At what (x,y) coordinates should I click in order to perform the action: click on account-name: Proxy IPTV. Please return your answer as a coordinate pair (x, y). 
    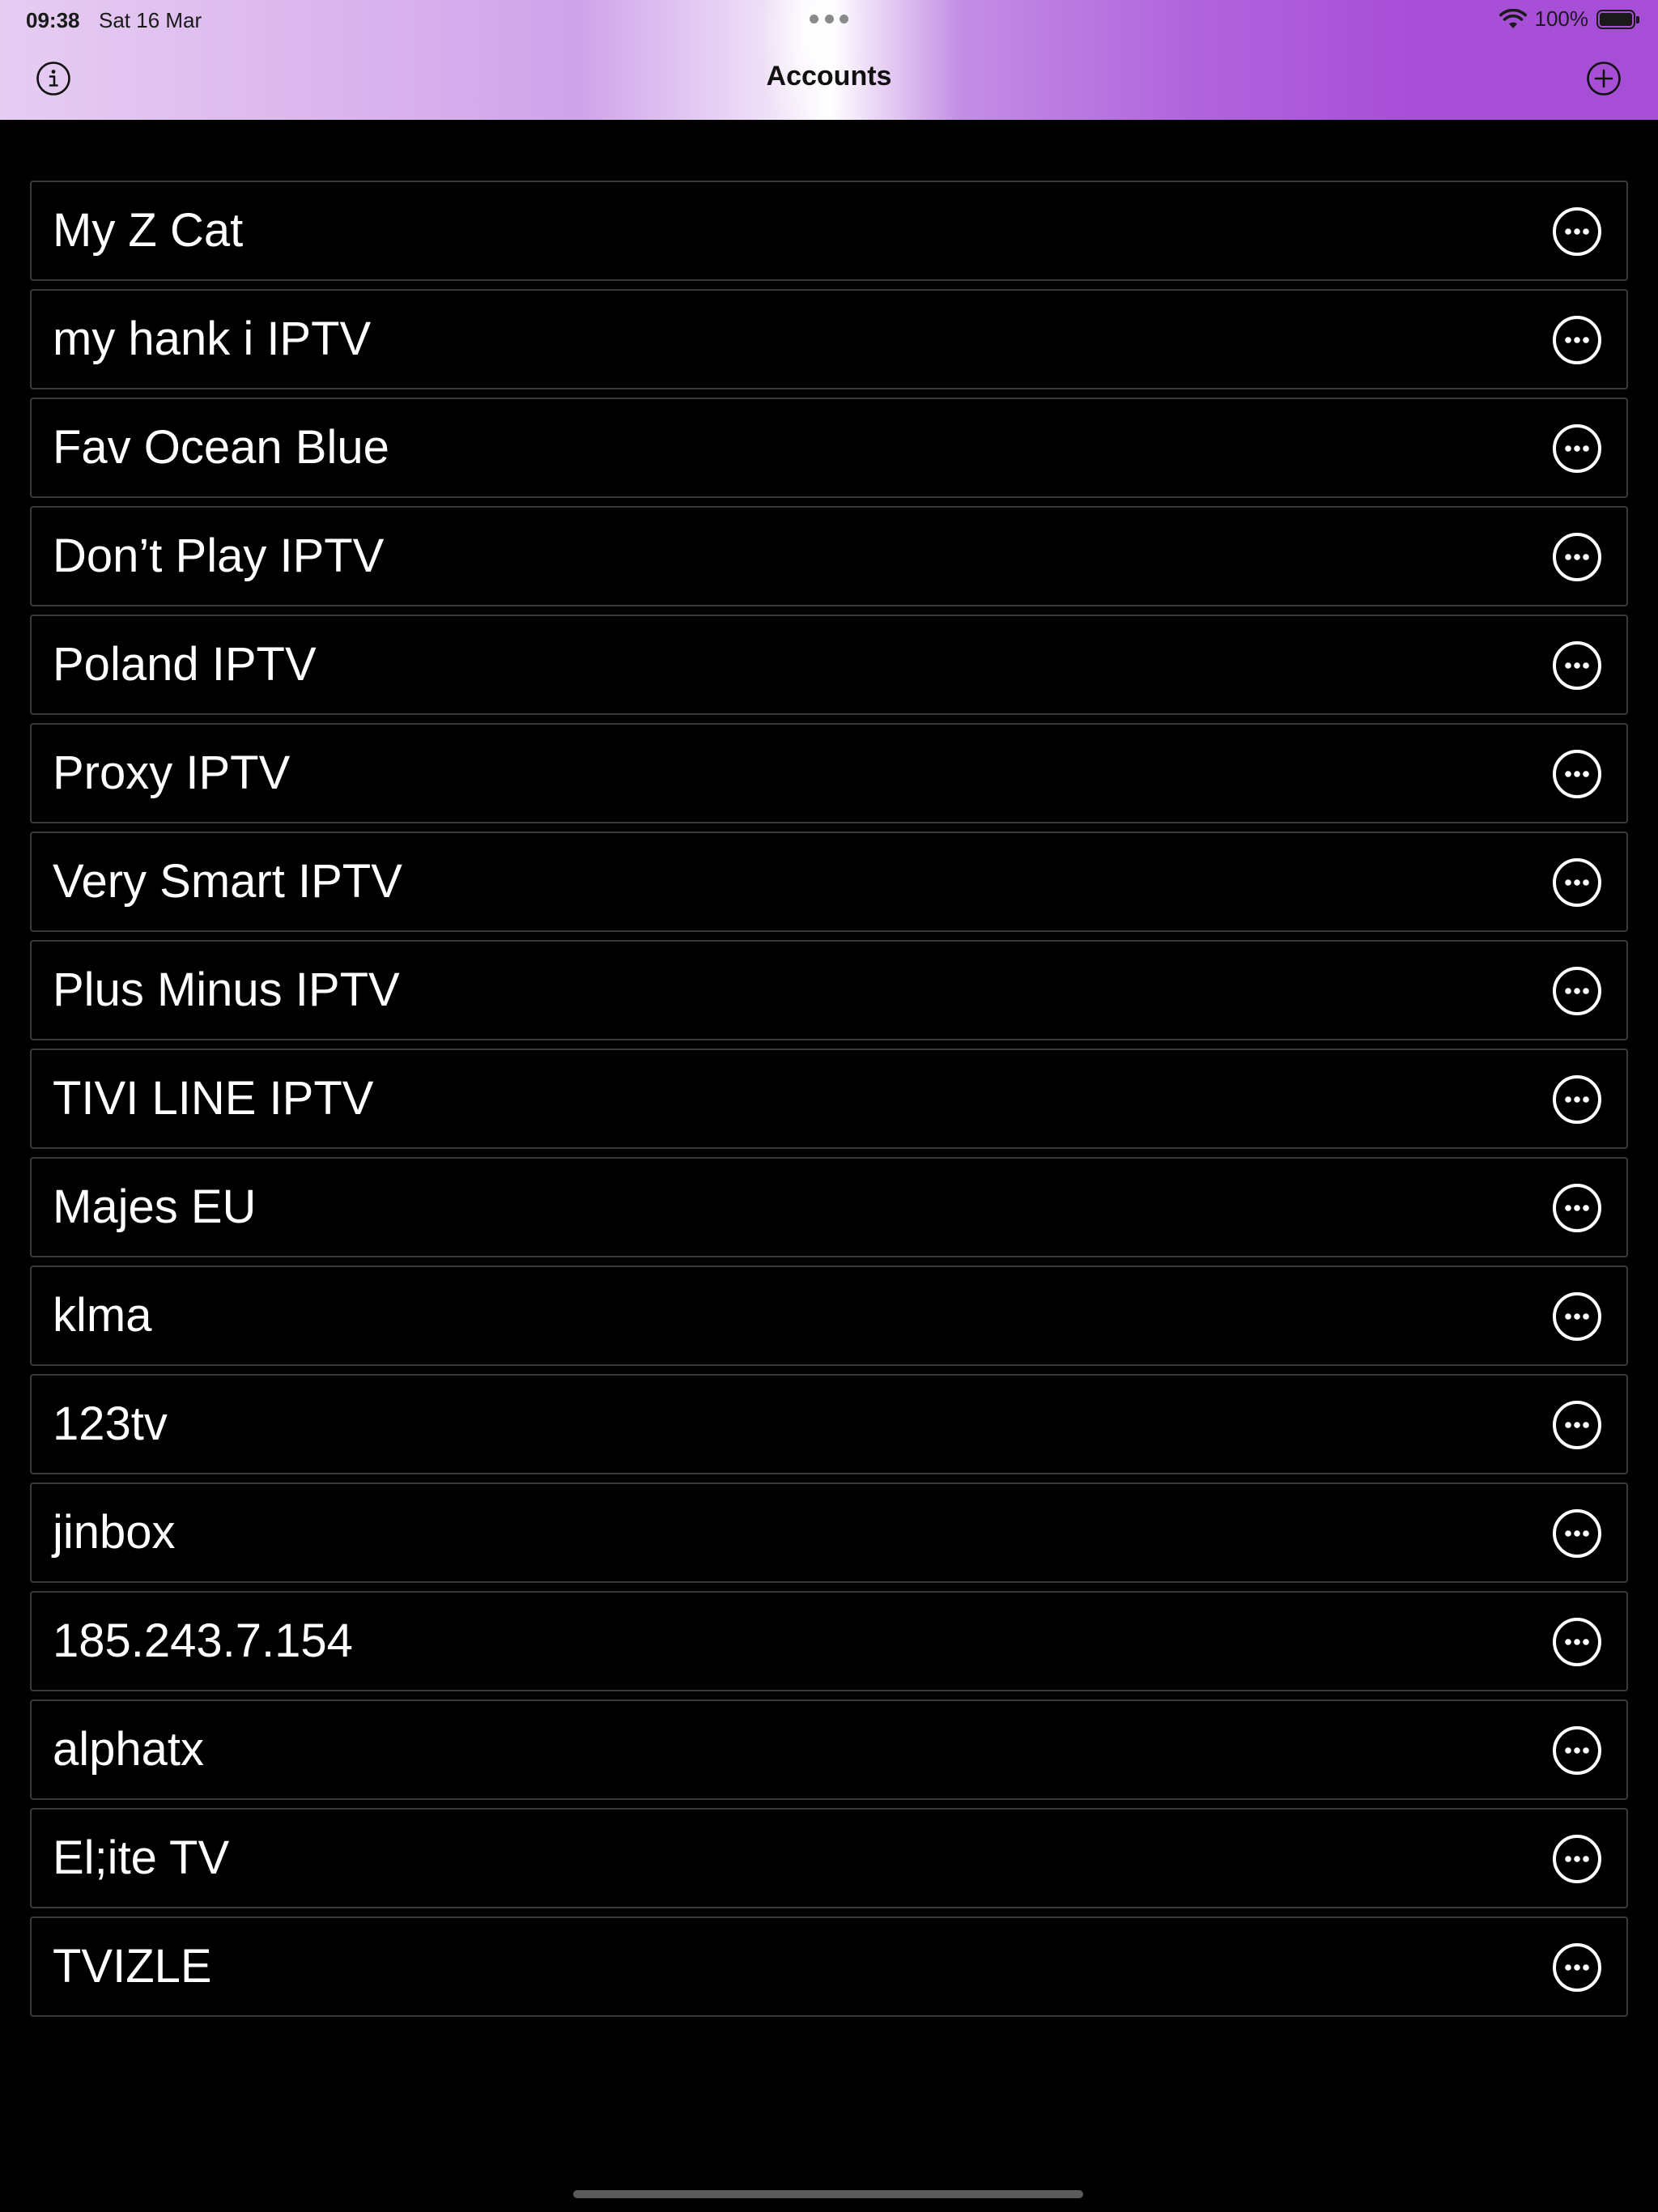
    Looking at the image, I should click on (172, 773).